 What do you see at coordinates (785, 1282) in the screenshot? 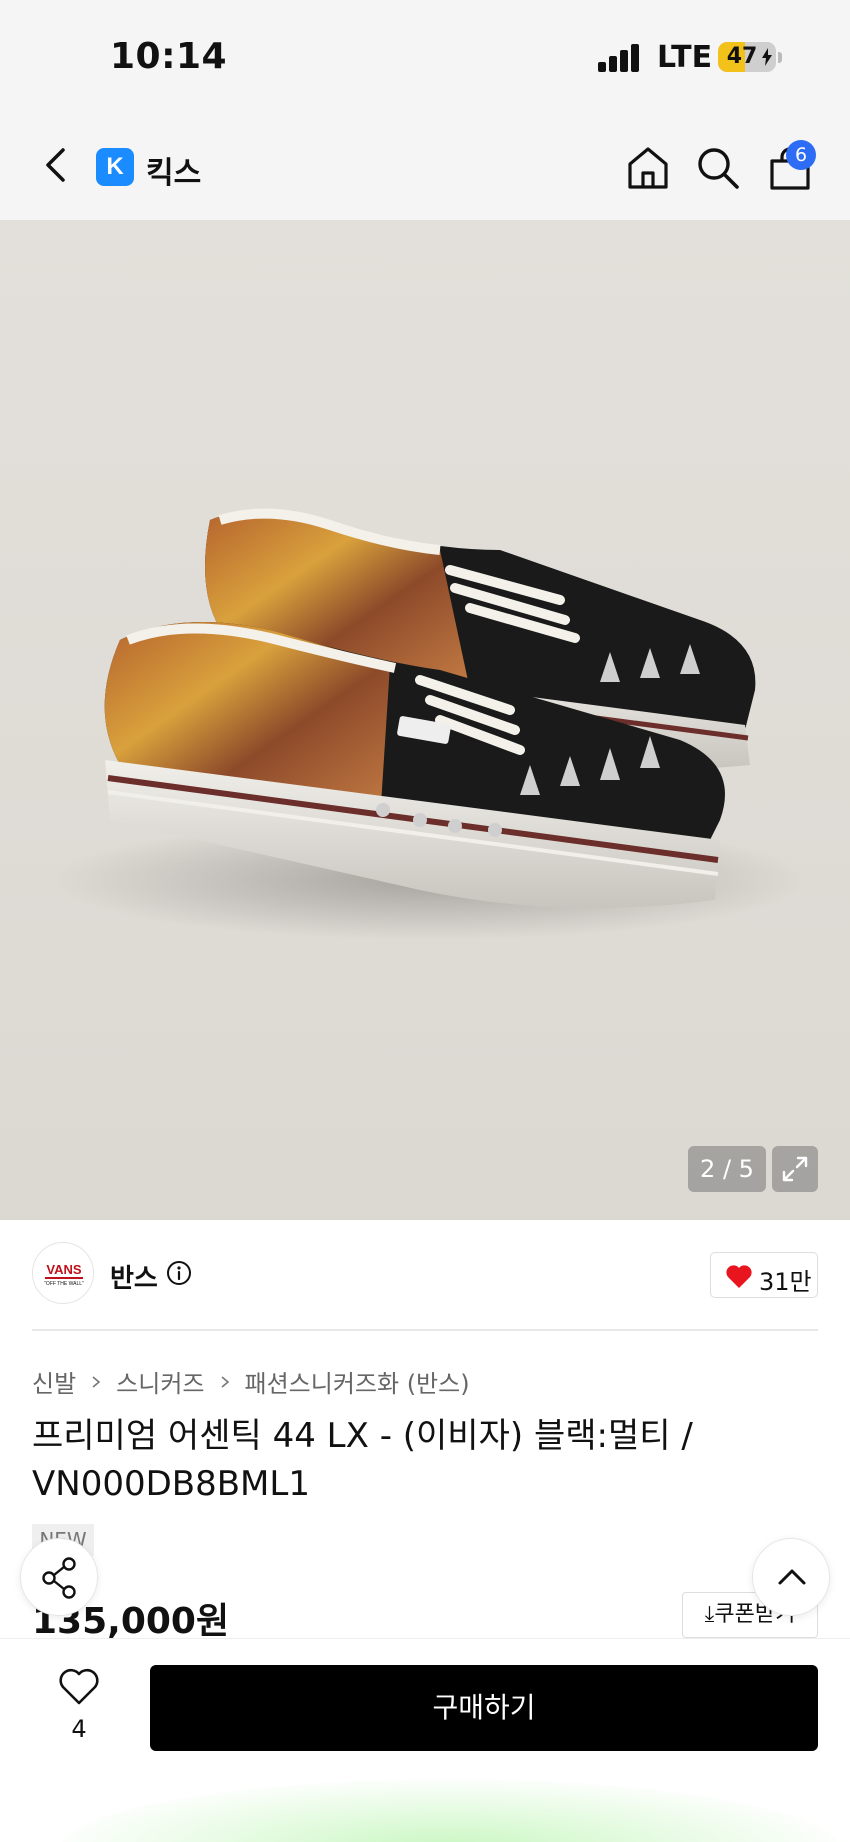
I see `brand-like-count: 31만` at bounding box center [785, 1282].